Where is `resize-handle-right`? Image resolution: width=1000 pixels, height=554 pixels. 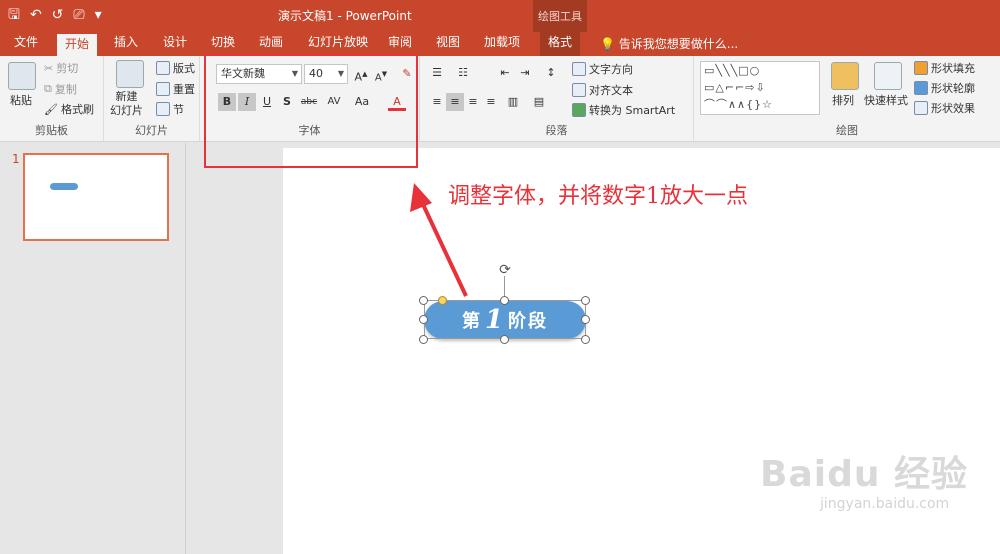
resize-handle-right is located at coordinates (585, 319).